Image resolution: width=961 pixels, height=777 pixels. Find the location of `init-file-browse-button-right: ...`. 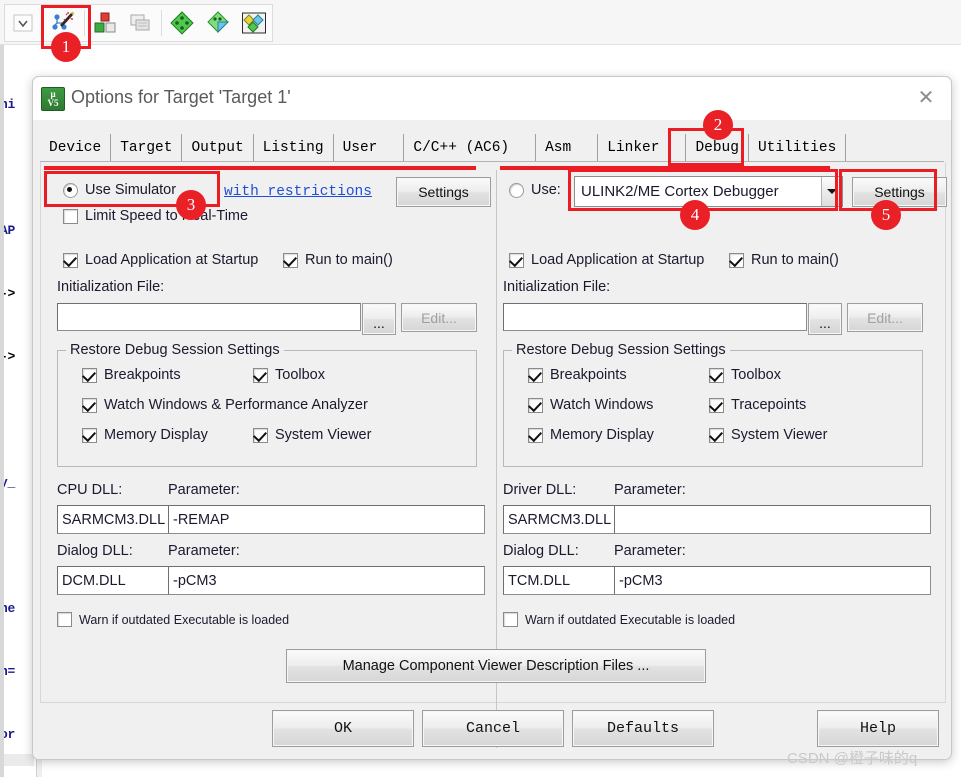

init-file-browse-button-right: ... is located at coordinates (825, 319).